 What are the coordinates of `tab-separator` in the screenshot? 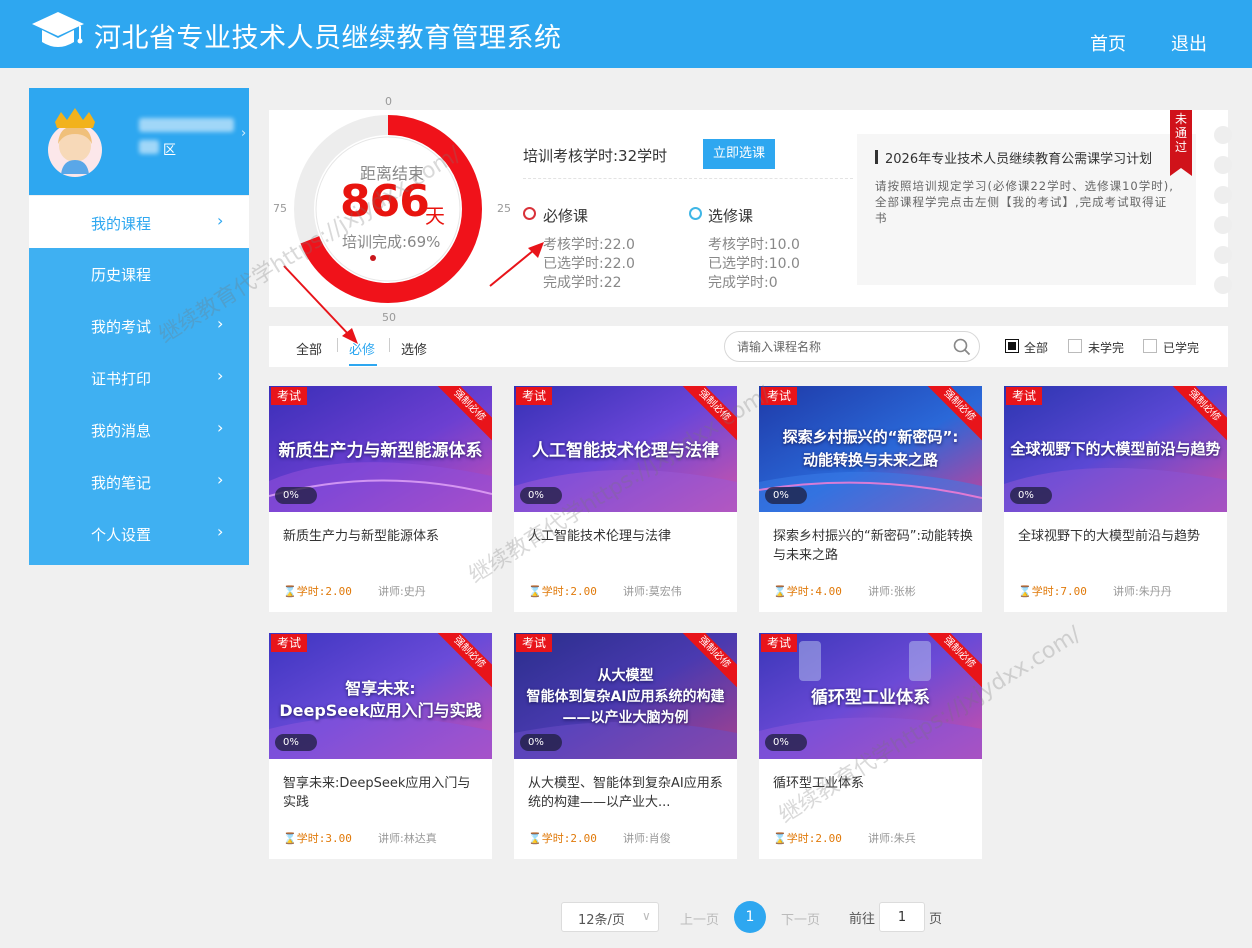 It's located at (389, 345).